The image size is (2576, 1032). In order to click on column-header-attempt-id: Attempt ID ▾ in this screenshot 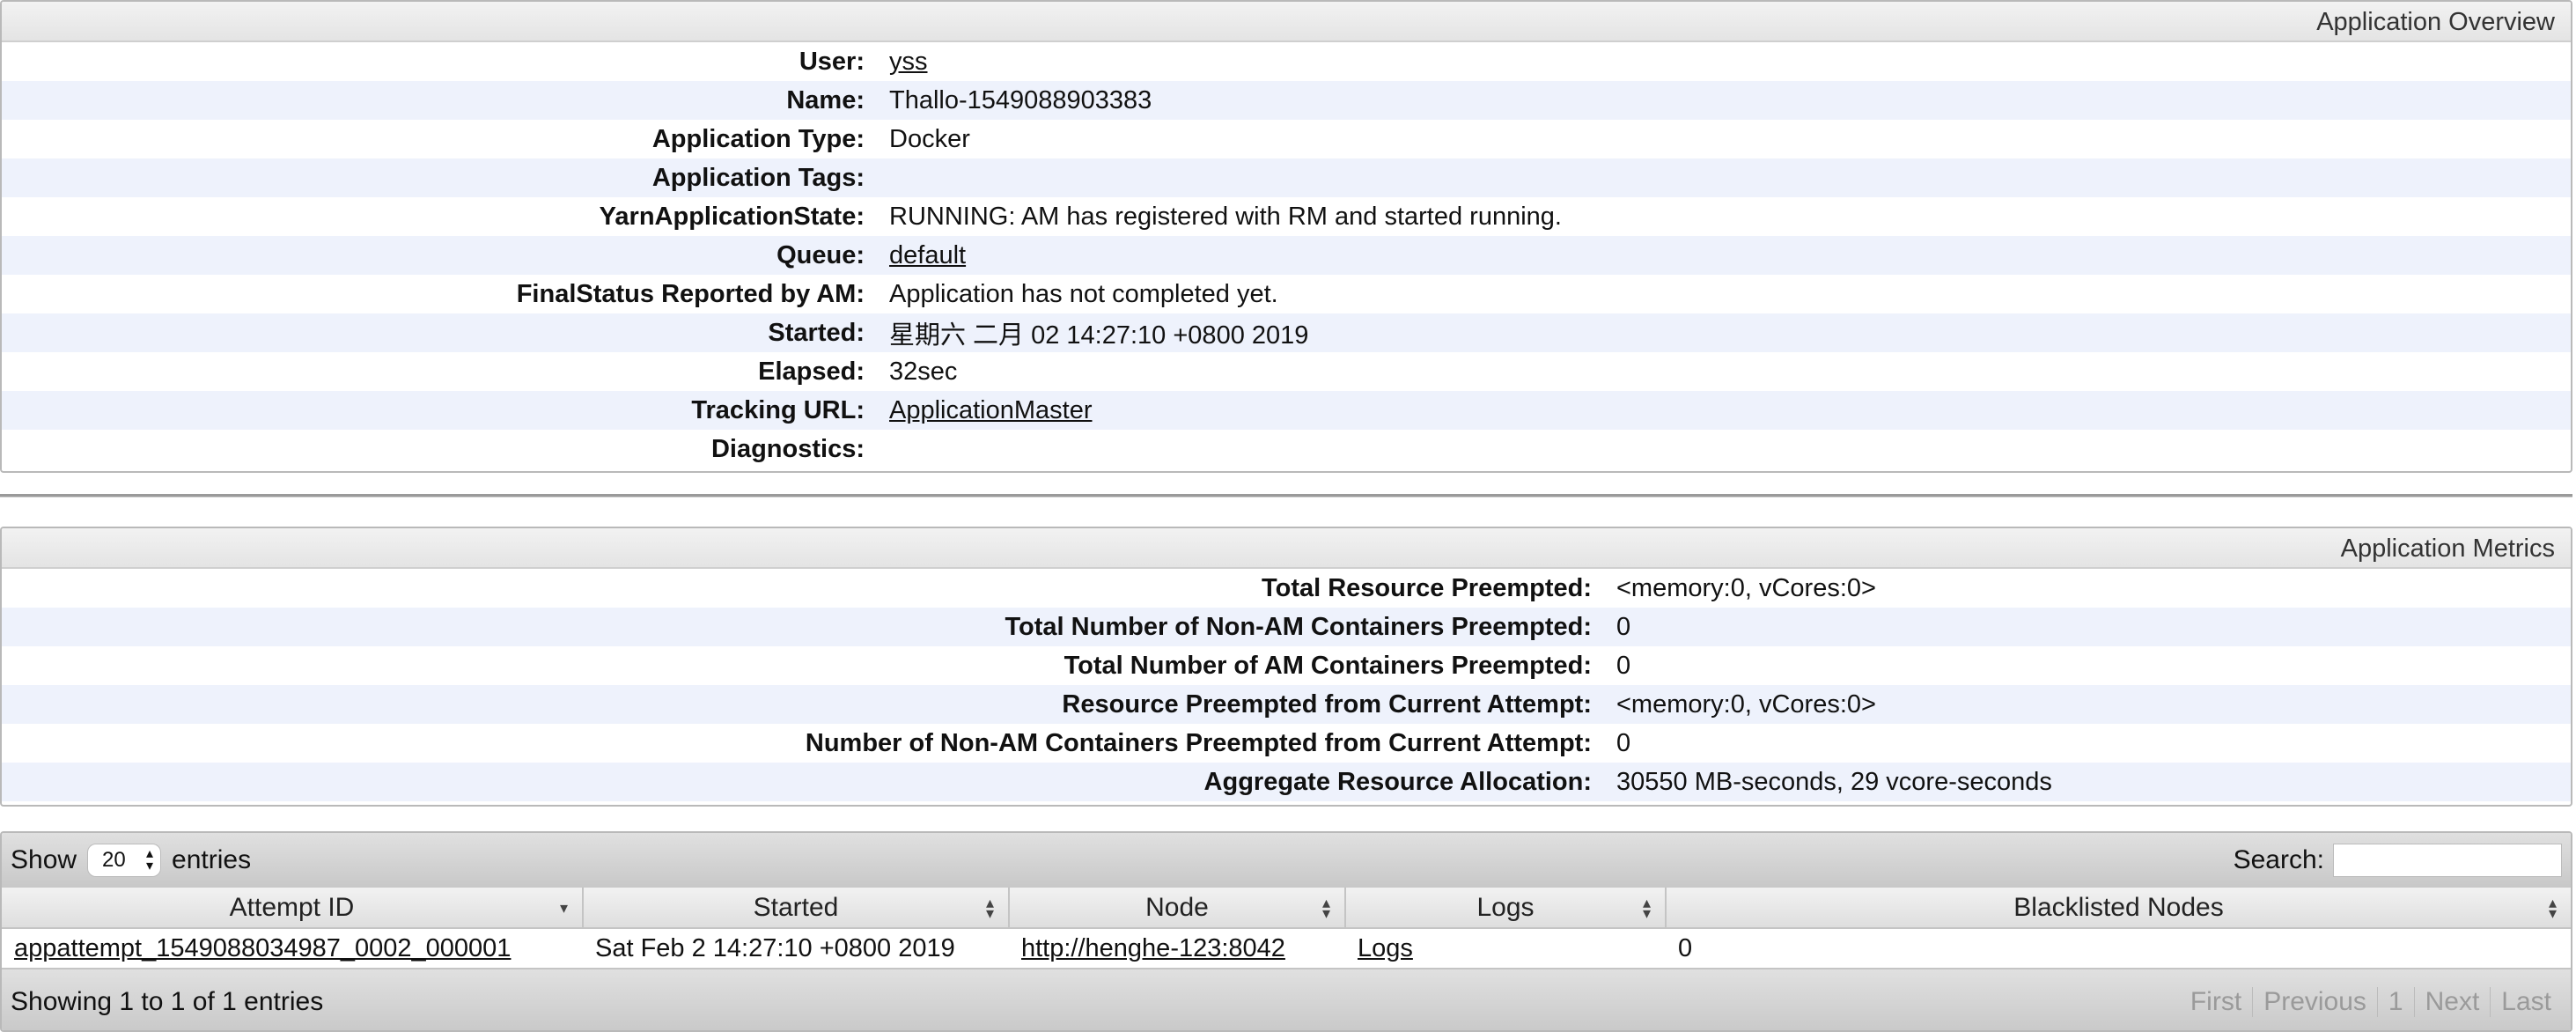, I will do `click(293, 909)`.